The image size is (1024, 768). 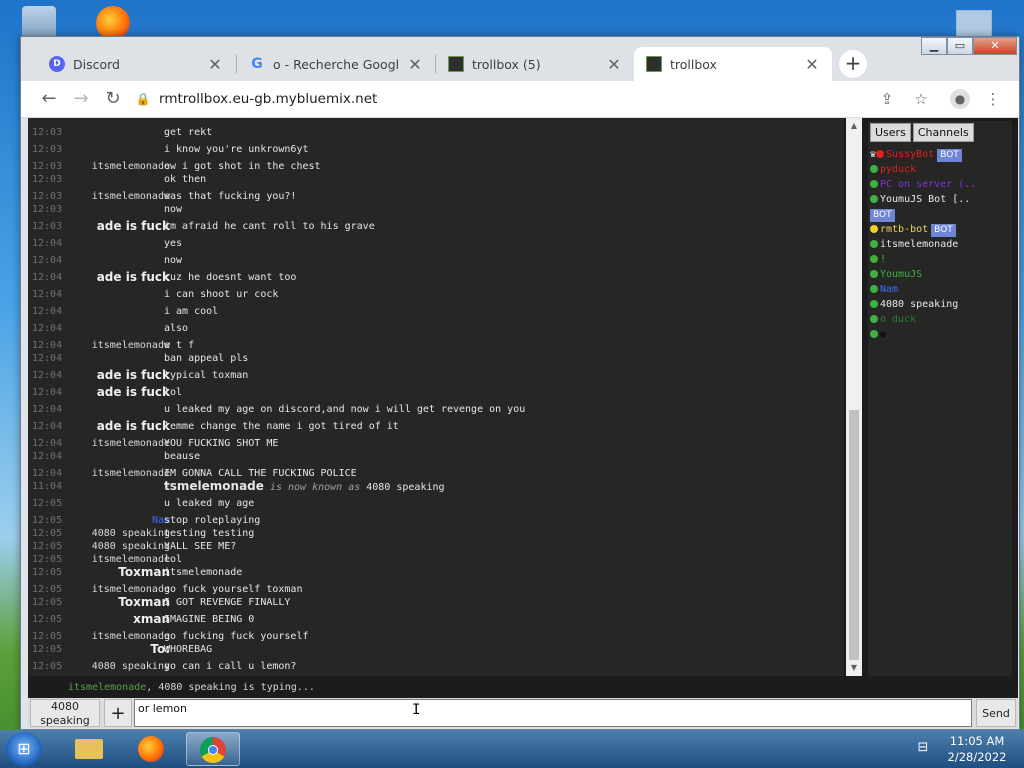 I want to click on chrome-taskbar-button, so click(x=213, y=749).